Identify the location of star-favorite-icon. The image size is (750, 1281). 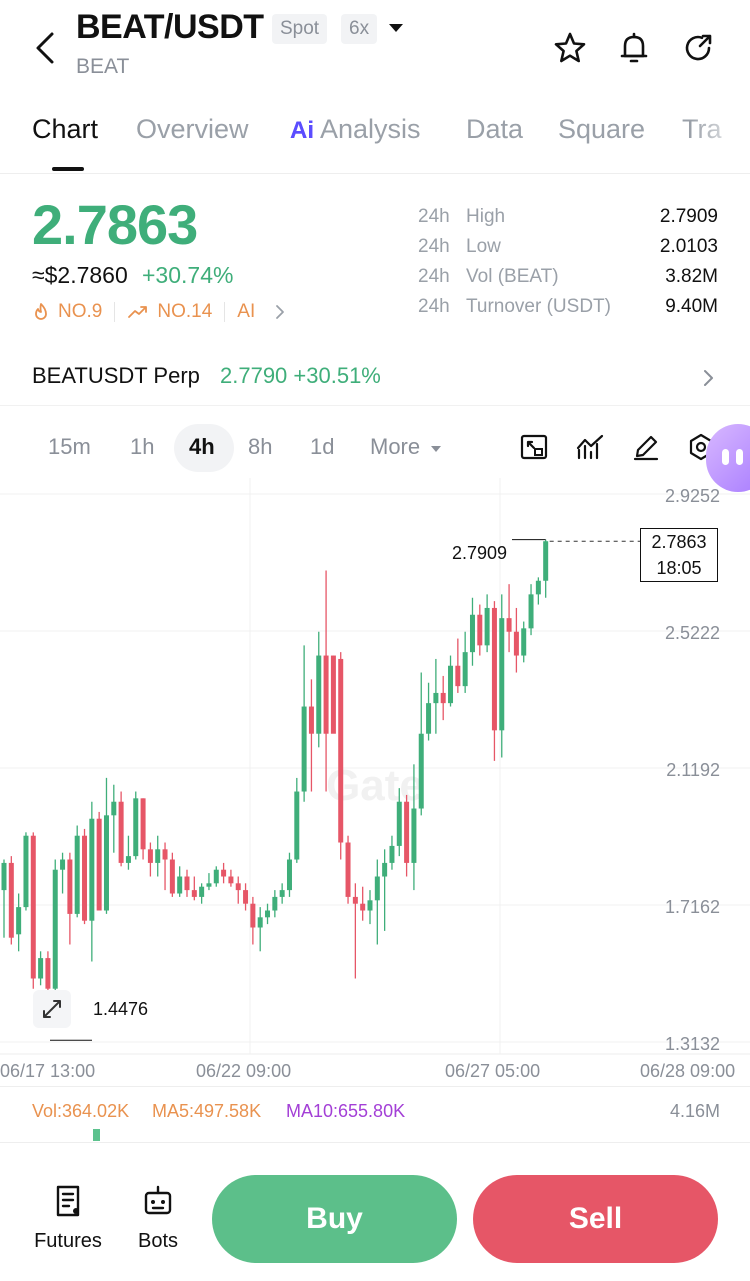
(570, 48).